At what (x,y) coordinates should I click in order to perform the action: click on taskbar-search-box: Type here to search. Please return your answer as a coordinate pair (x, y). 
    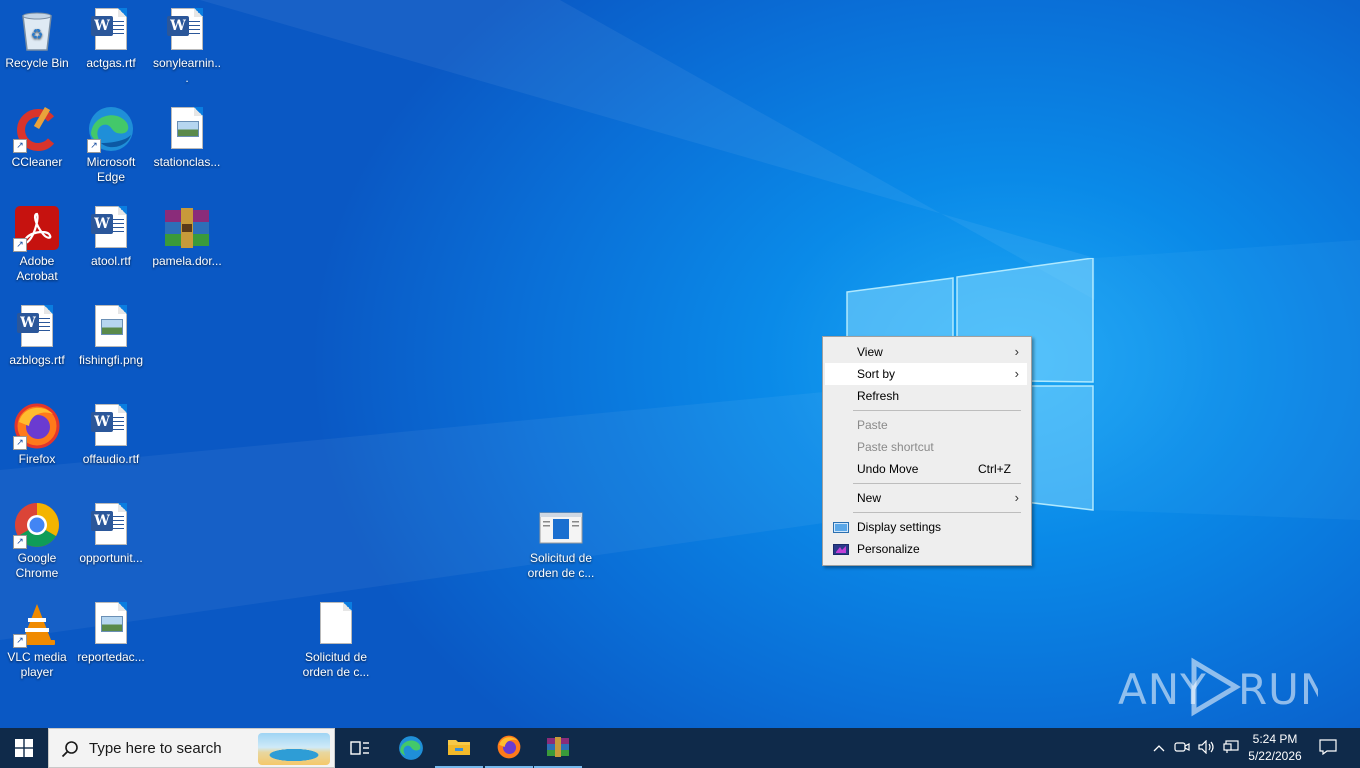
    Looking at the image, I should click on (191, 748).